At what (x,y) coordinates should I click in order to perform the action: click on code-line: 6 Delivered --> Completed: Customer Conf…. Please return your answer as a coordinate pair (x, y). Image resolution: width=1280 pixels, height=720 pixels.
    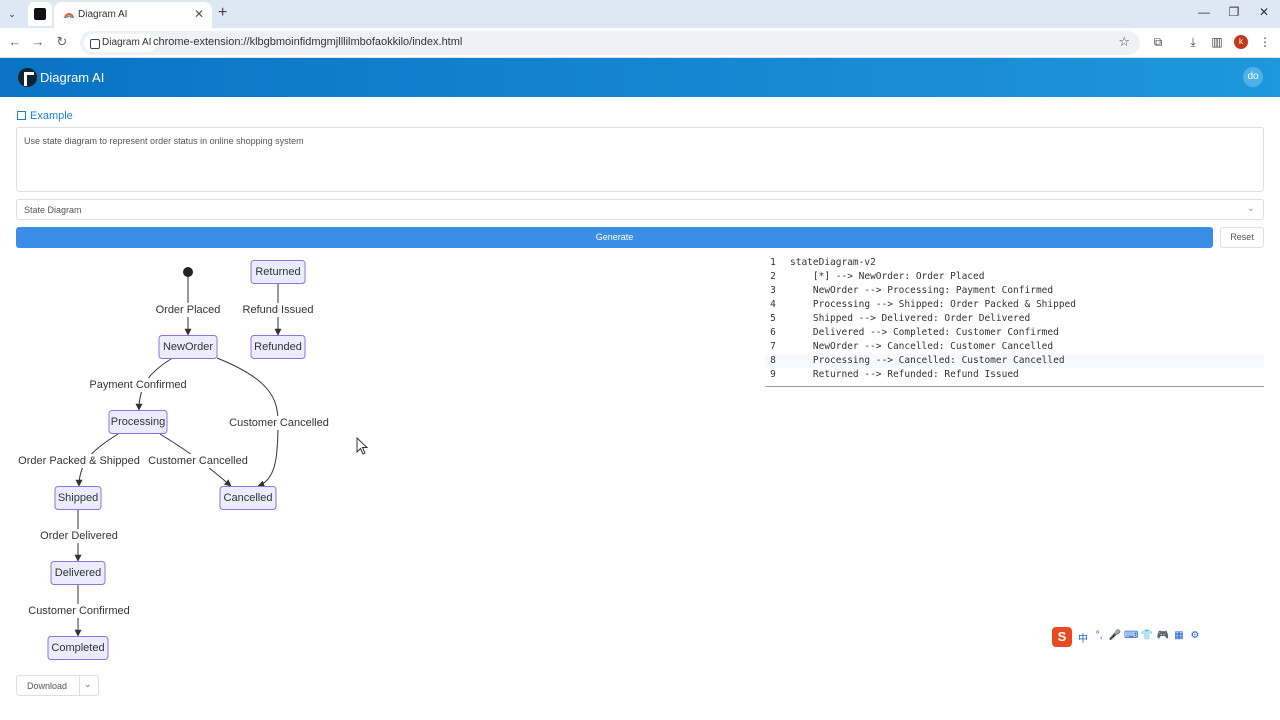
    Looking at the image, I should click on (1014, 333).